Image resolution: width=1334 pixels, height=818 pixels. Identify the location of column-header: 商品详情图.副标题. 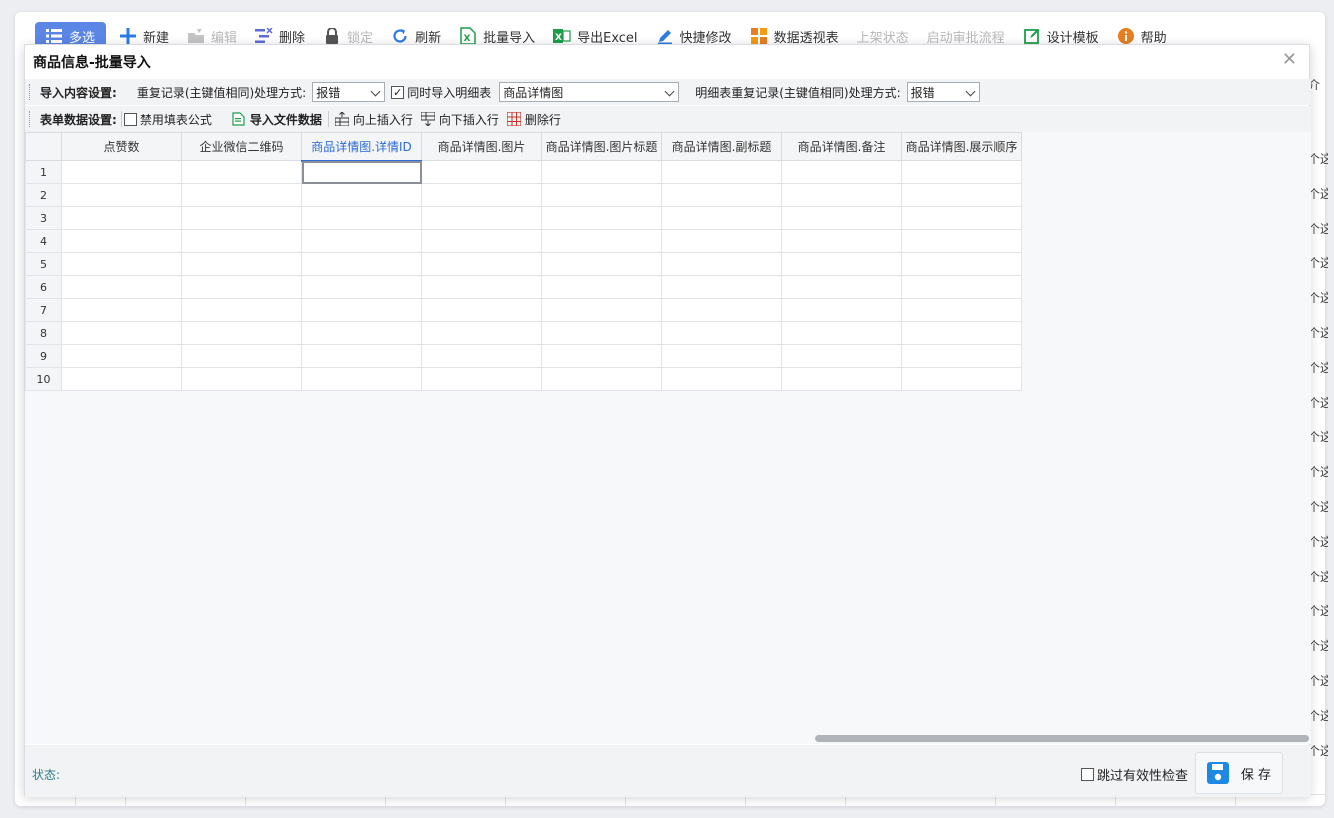
(721, 146).